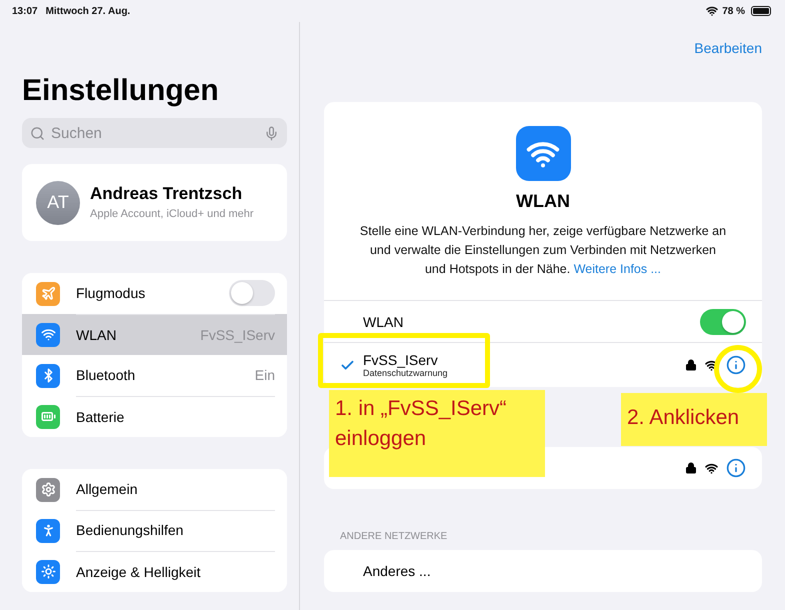  I want to click on battery-icon, so click(761, 11).